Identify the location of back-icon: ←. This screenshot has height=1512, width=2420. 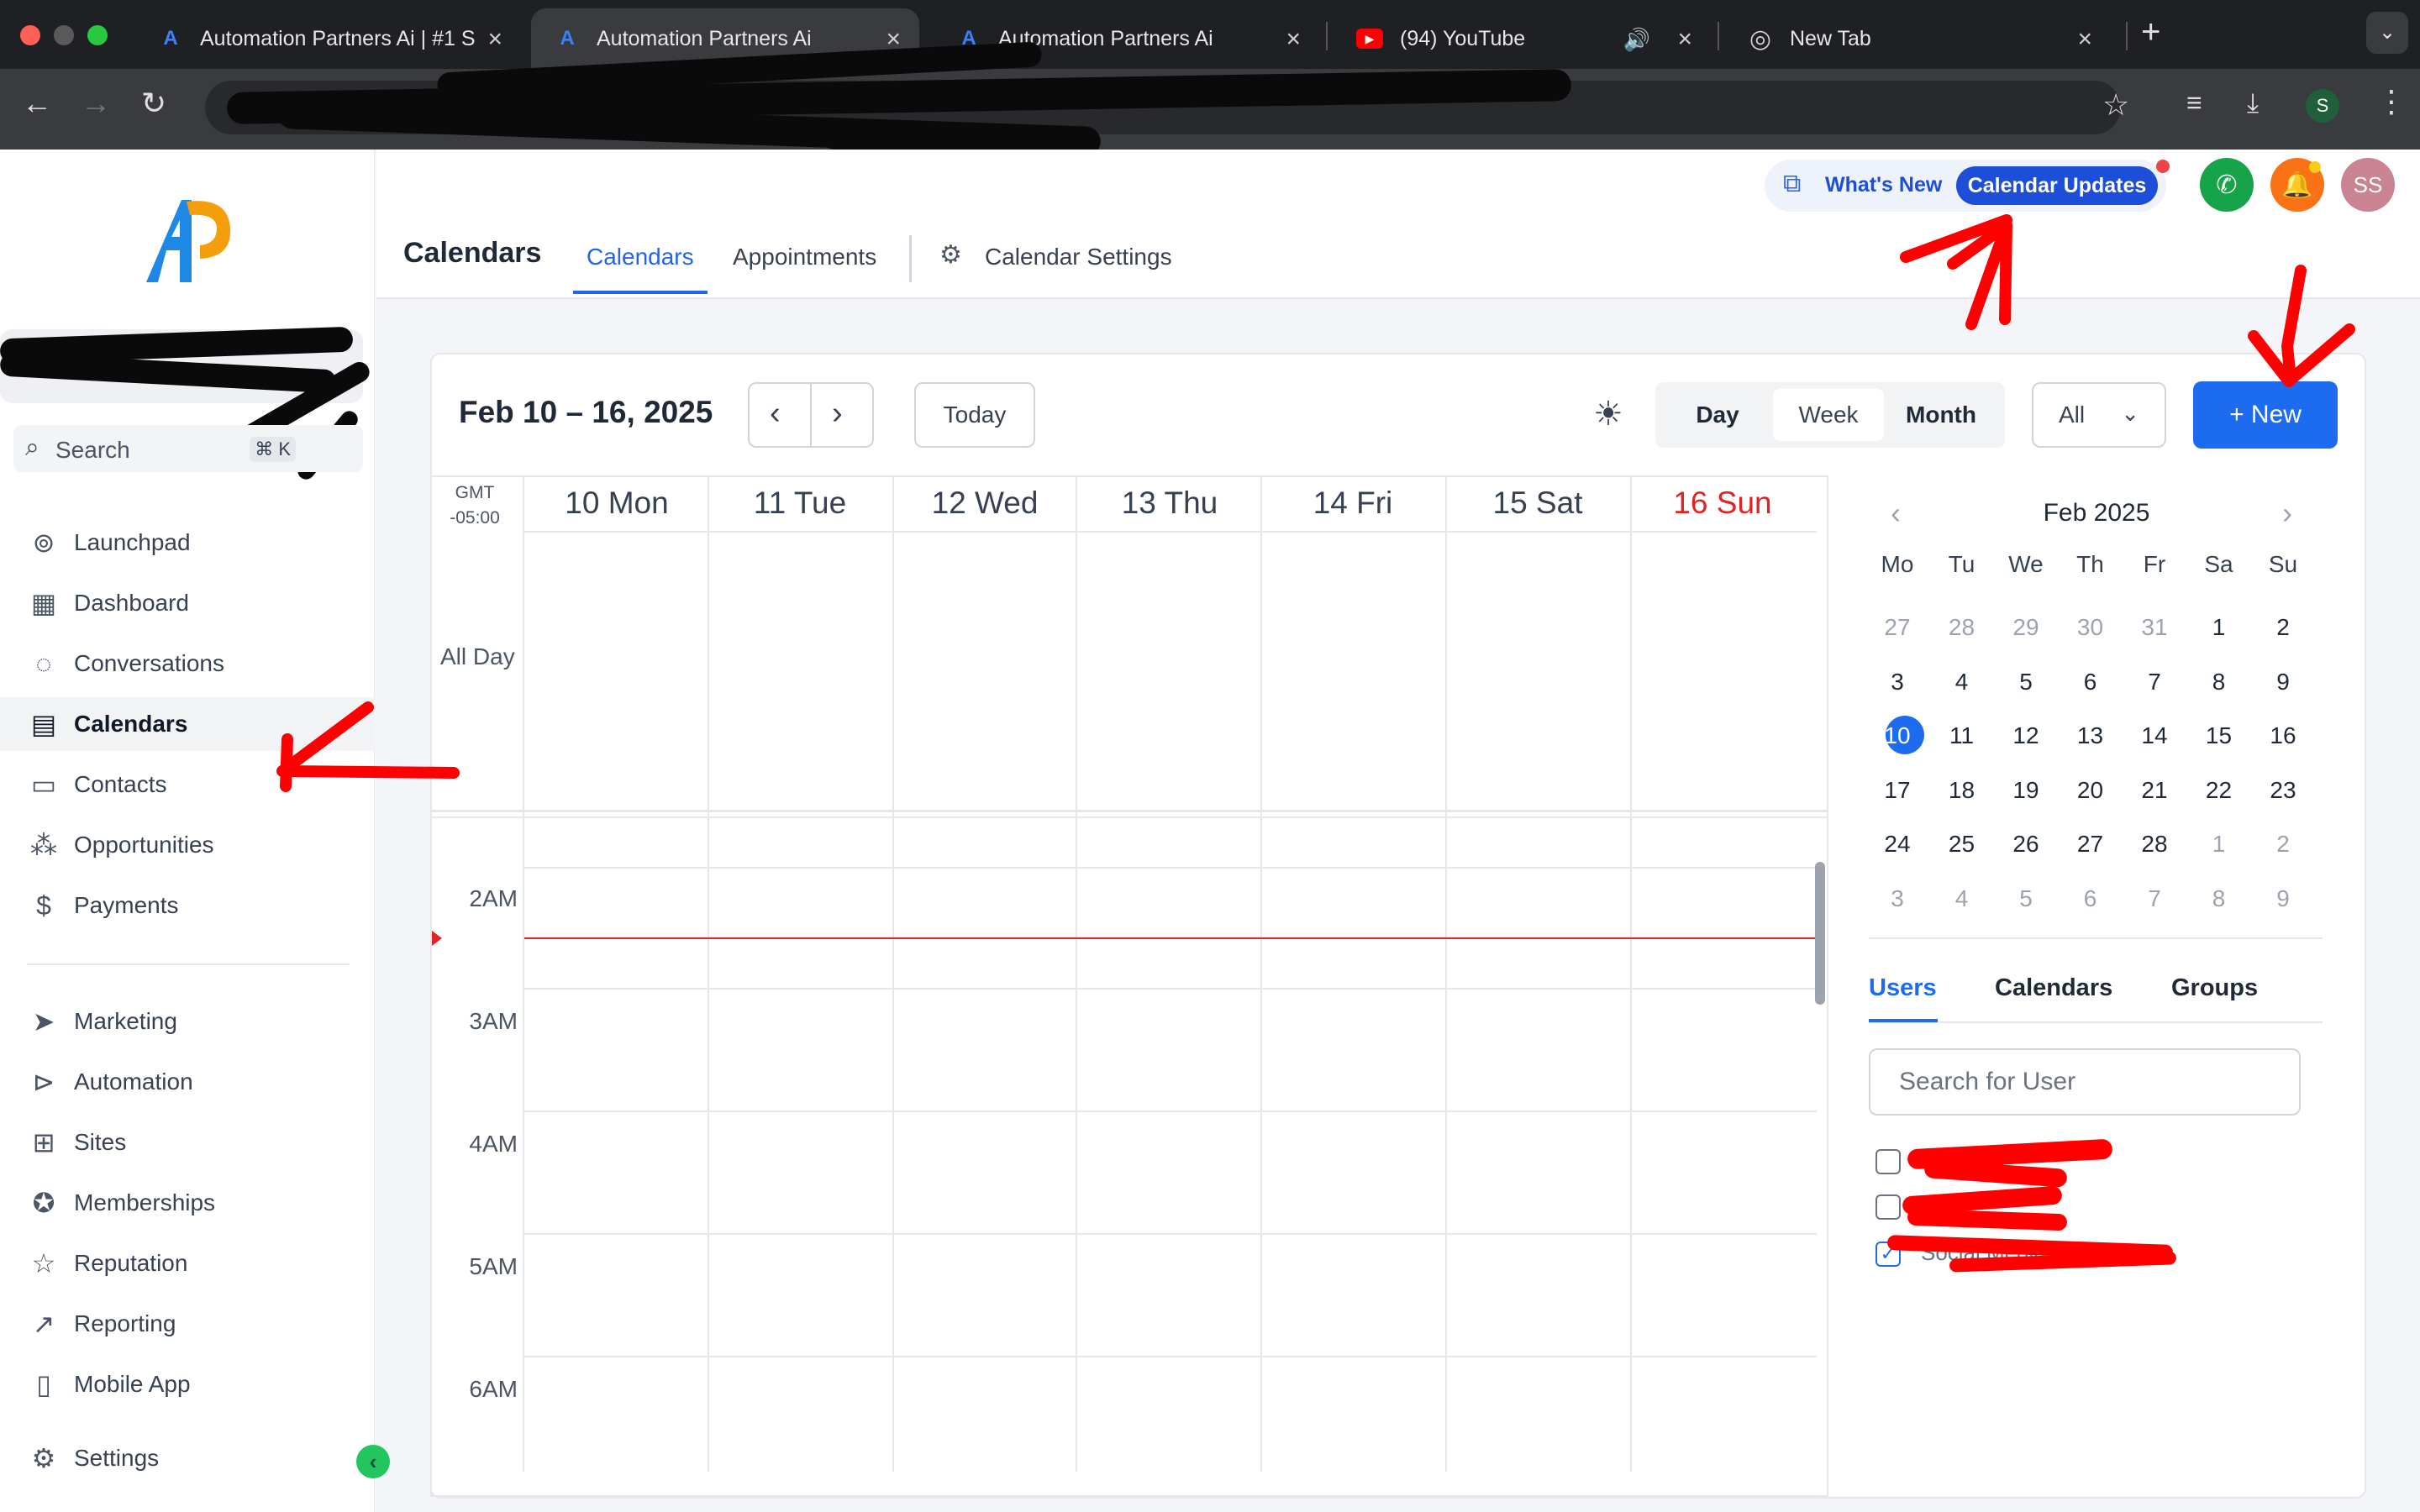
(37, 103).